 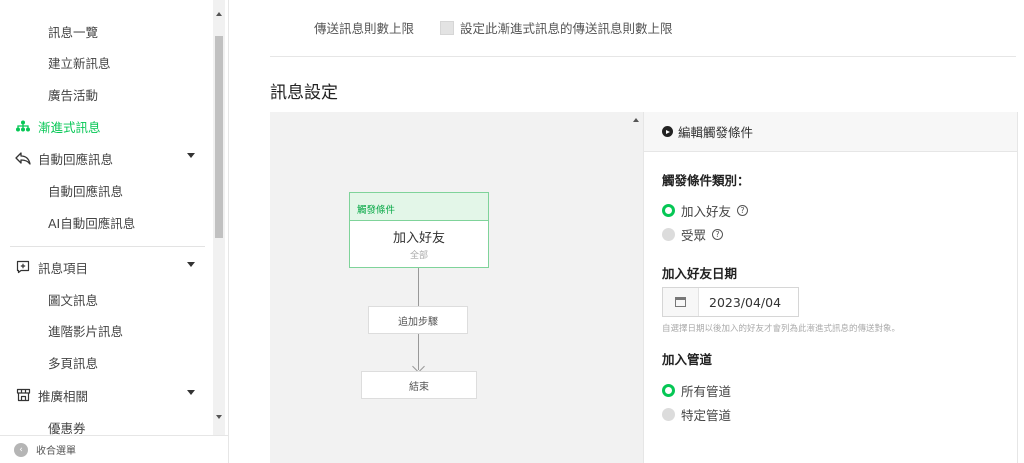 I want to click on sidebar-item-label: 廣告活動, so click(x=73, y=95).